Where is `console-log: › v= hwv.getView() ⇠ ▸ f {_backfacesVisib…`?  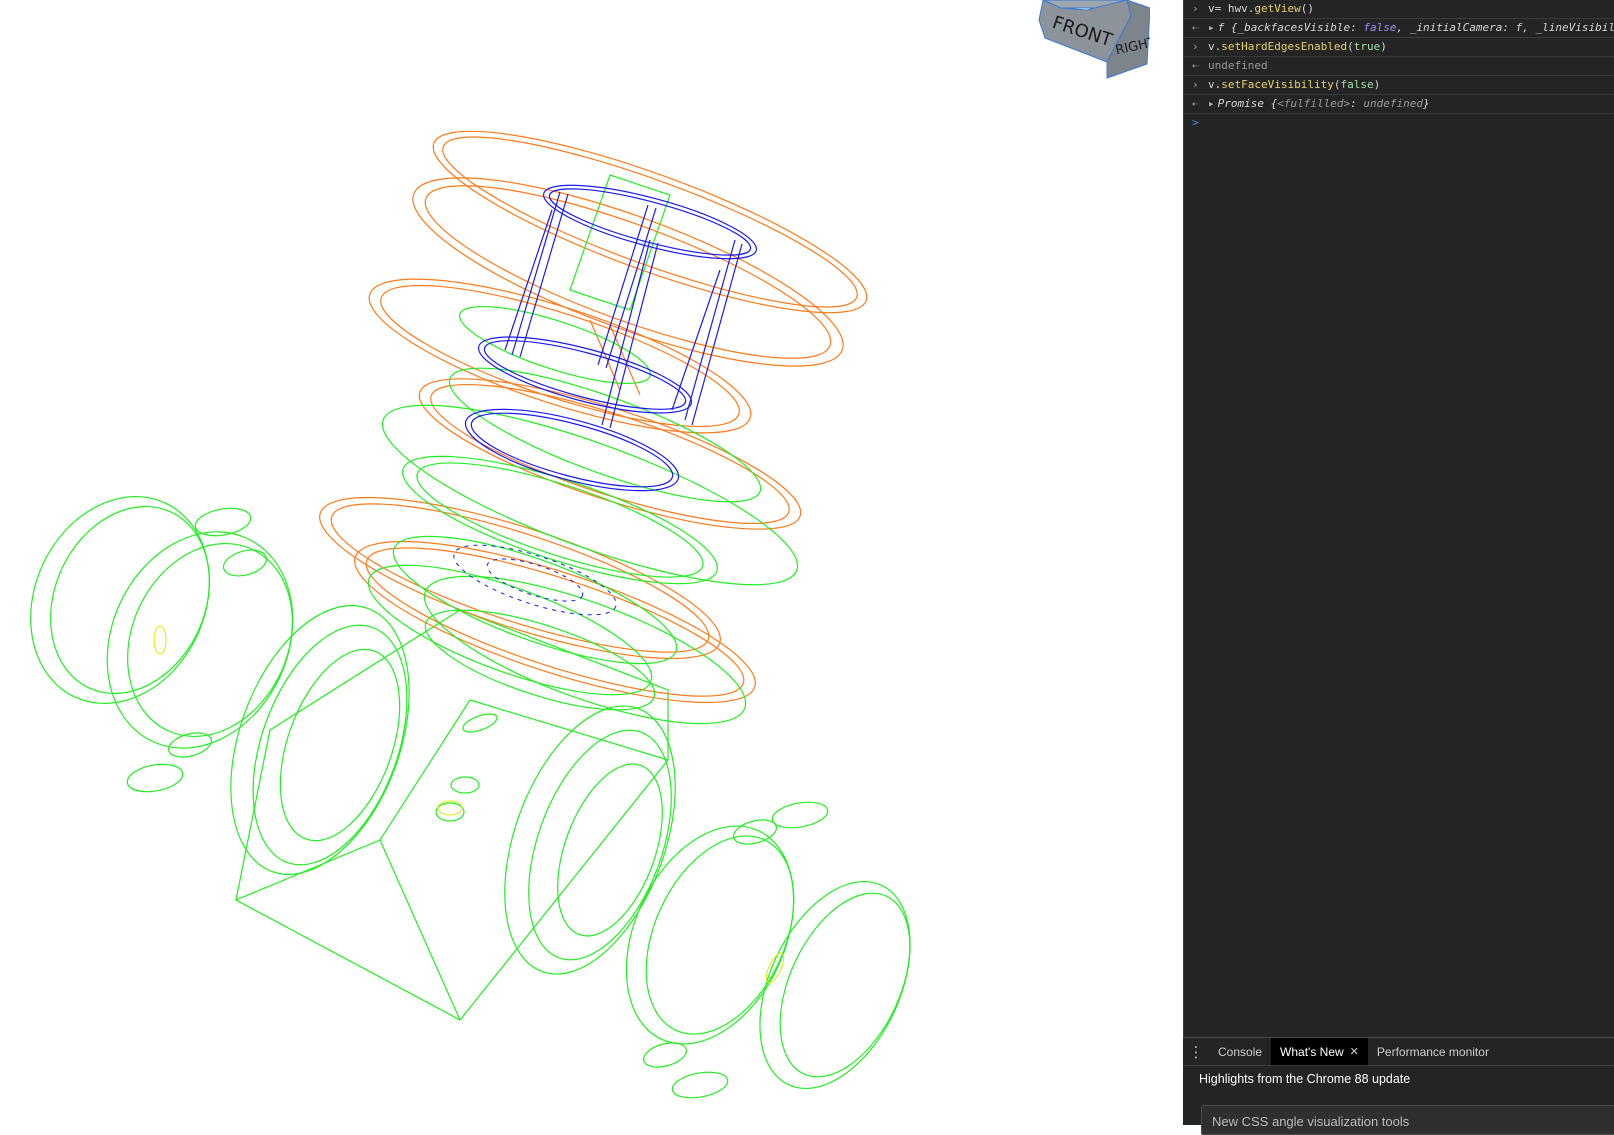
console-log: › v= hwv.getView() ⇠ ▸ f {_backfacesVisib… is located at coordinates (1399, 66).